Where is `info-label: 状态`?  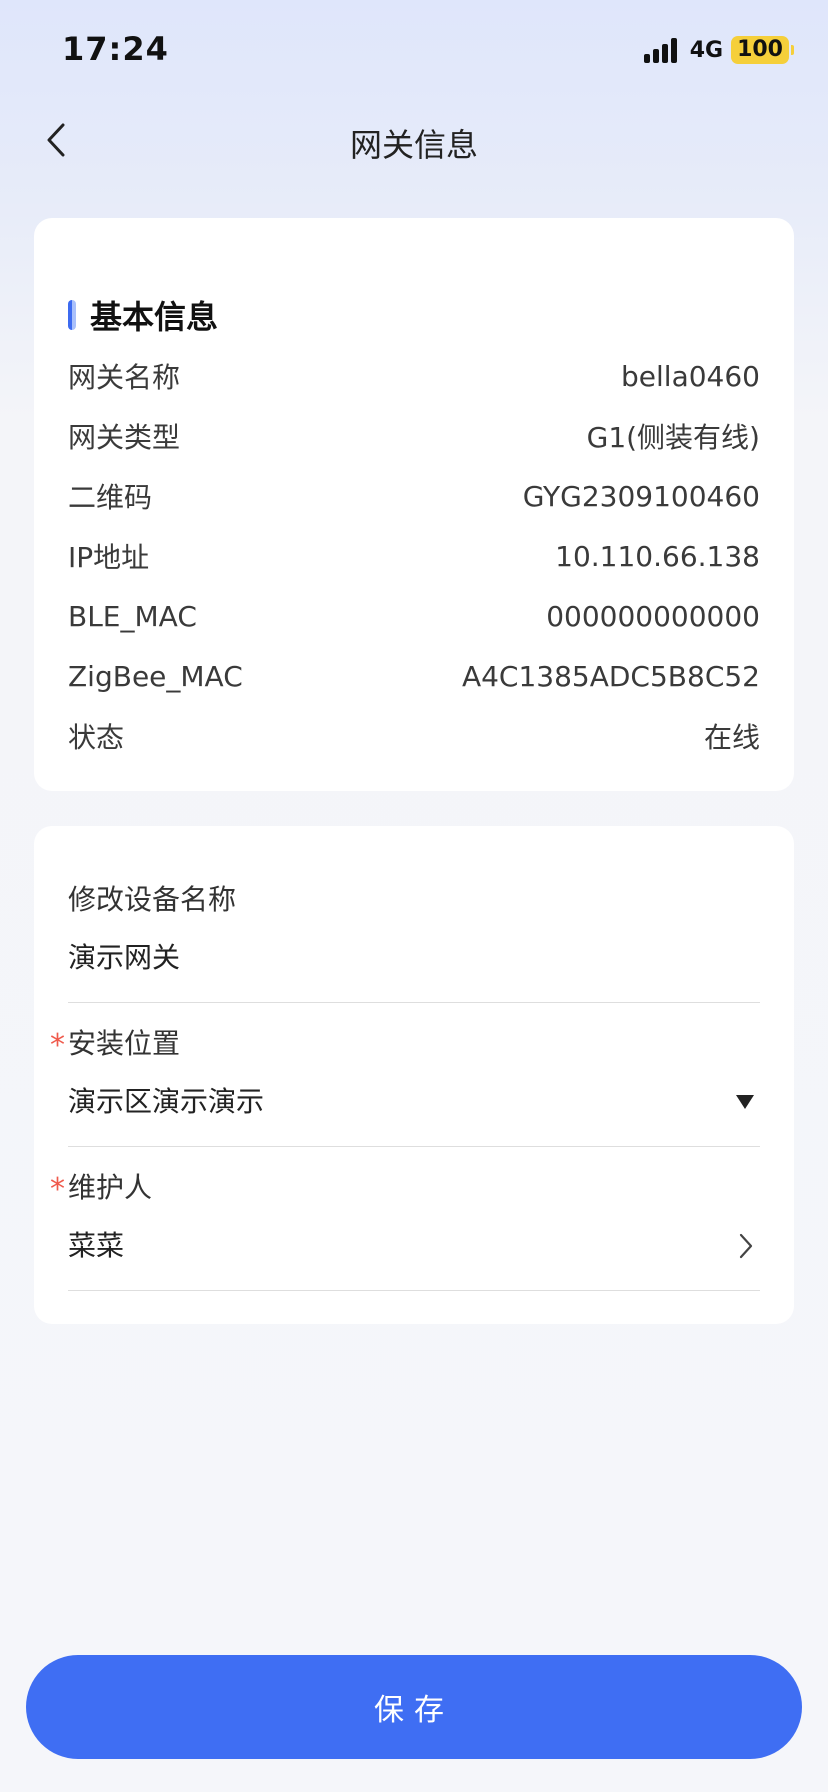
info-label: 状态 is located at coordinates (96, 737).